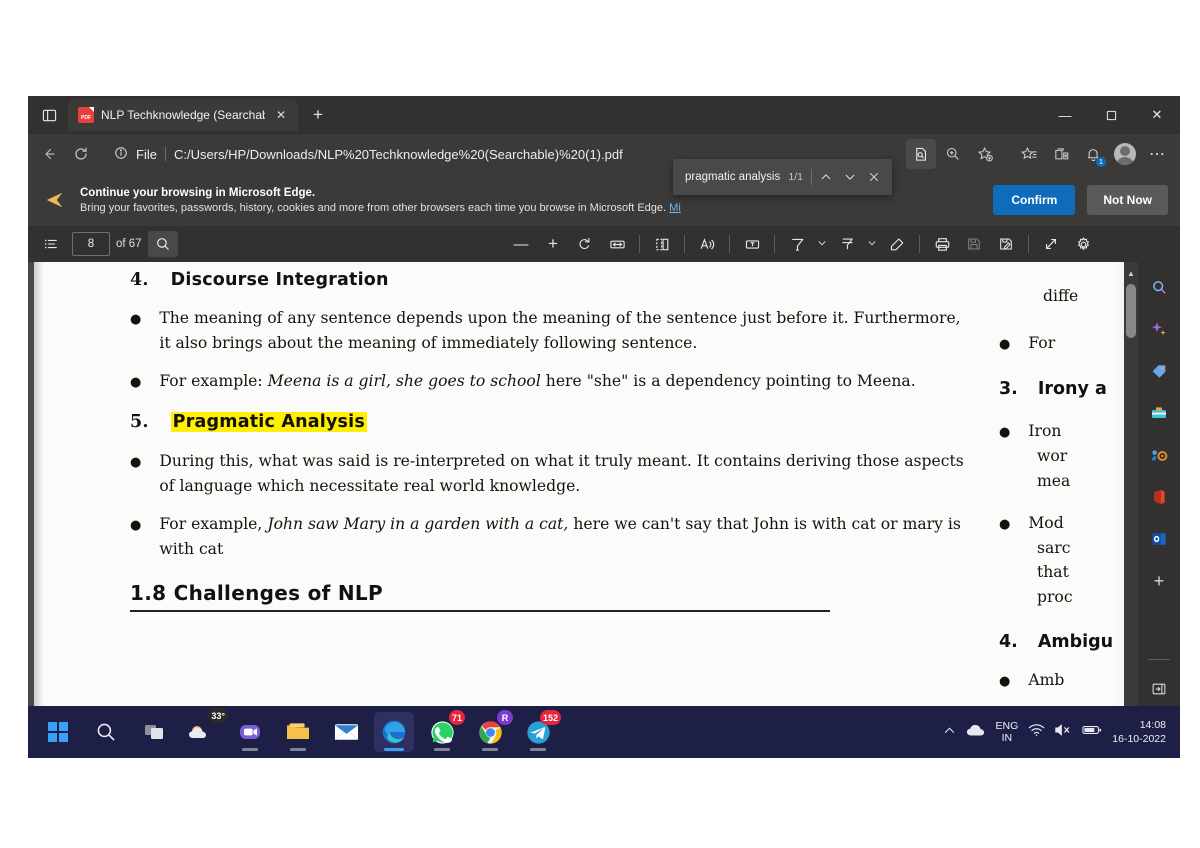 The height and width of the screenshot is (848, 1200). I want to click on battery-icon, so click(1092, 732).